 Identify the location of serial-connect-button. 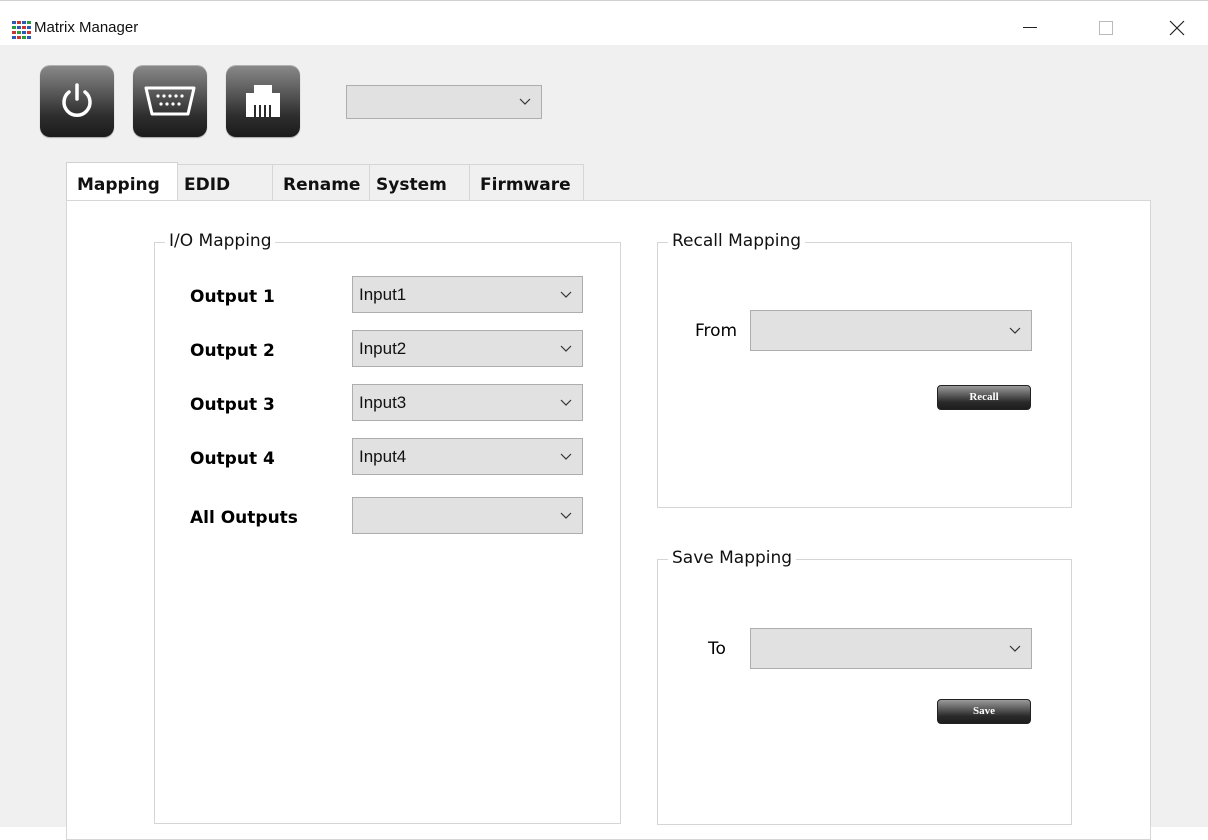
(170, 101).